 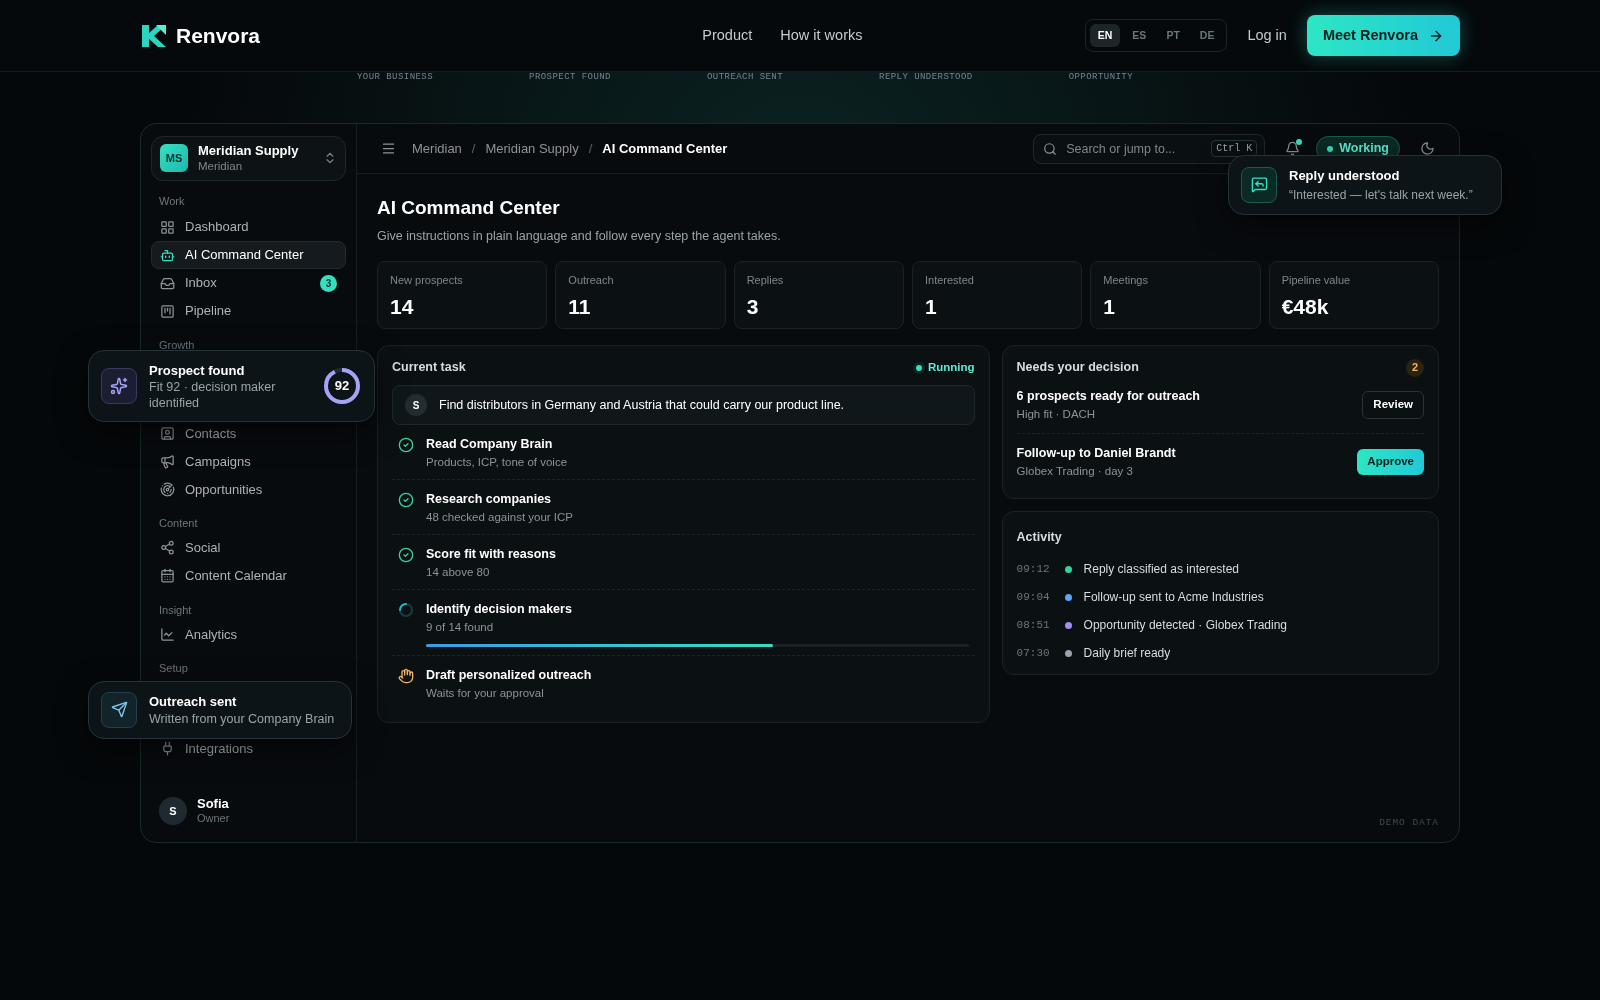 What do you see at coordinates (342, 386) in the screenshot?
I see `score-value: 92` at bounding box center [342, 386].